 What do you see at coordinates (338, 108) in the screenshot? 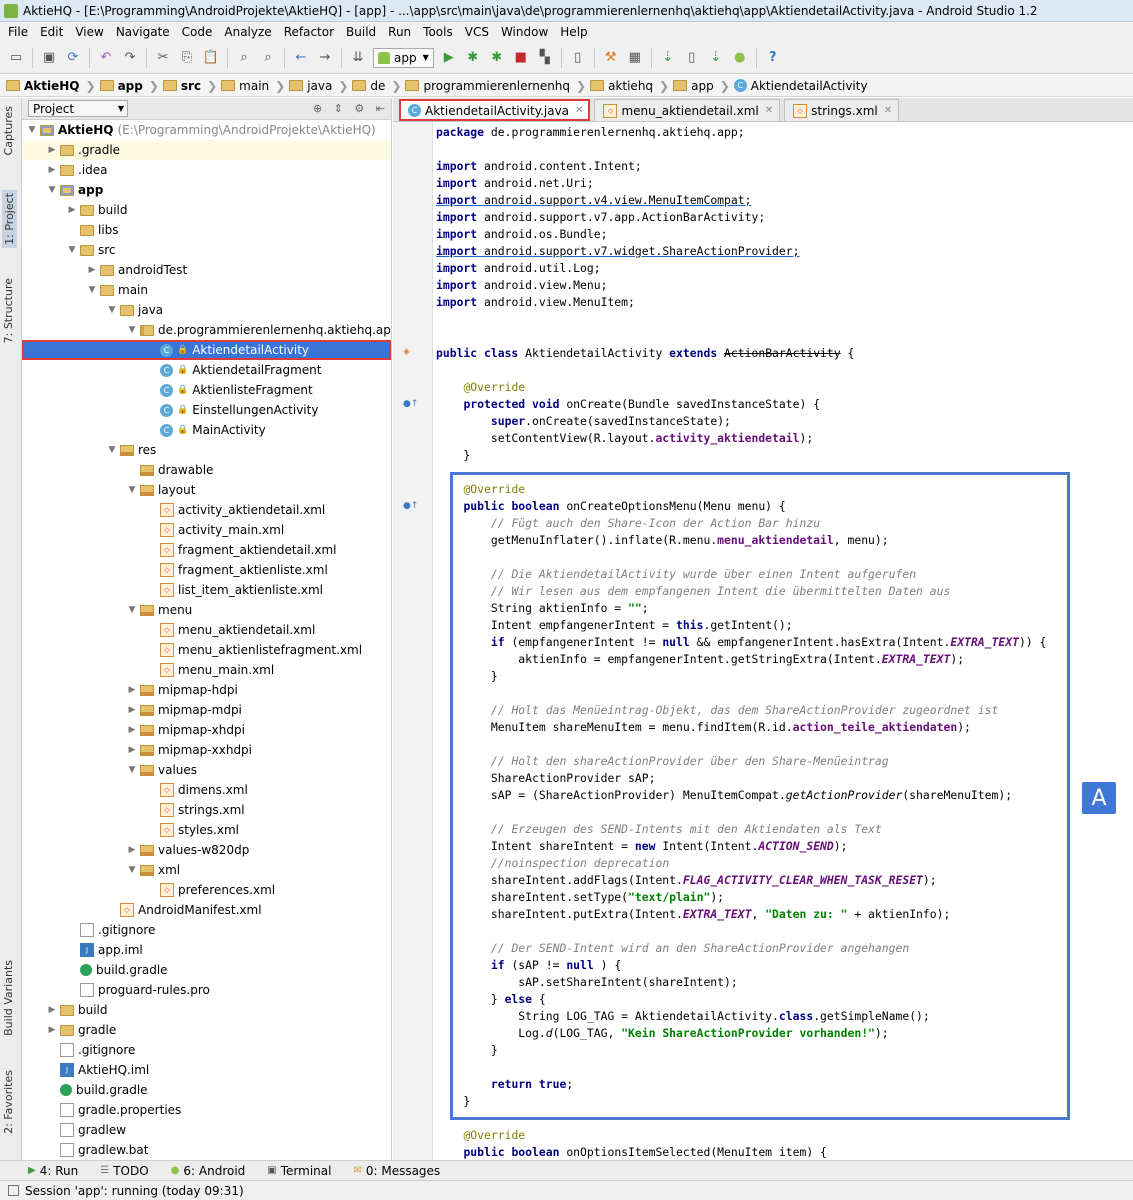
I see `collapse-all-icon: ⇕` at bounding box center [338, 108].